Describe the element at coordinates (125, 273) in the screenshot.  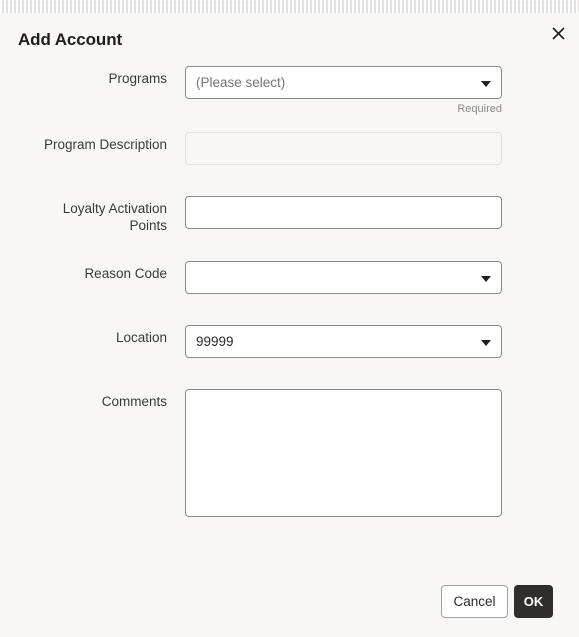
I see `label-reason-code: Reason Code` at that location.